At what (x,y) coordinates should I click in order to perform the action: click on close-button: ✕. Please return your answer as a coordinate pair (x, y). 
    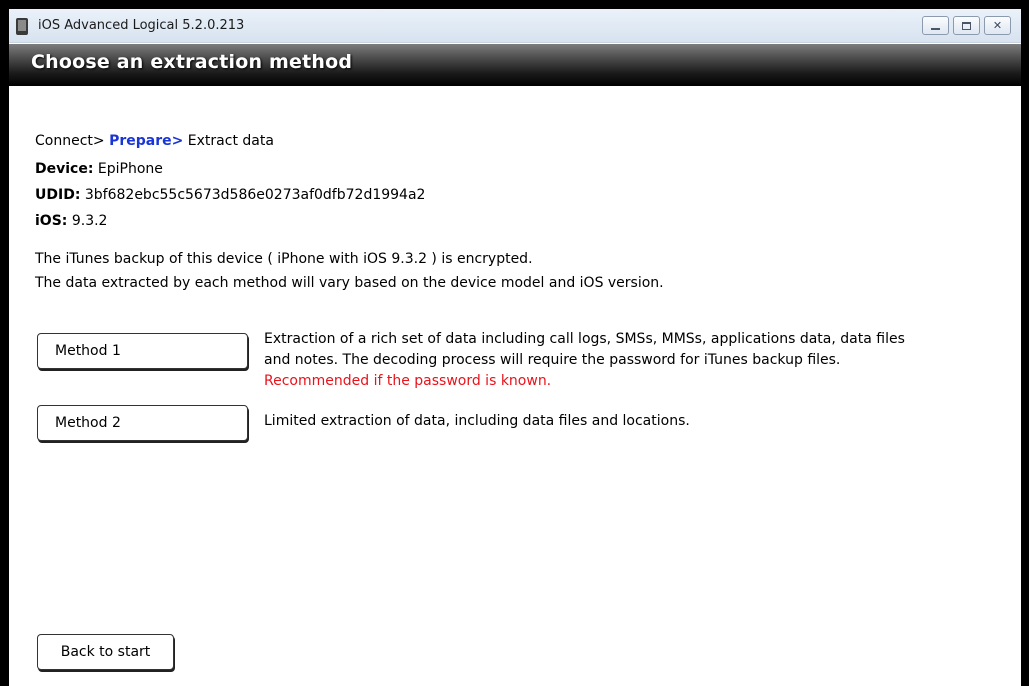
    Looking at the image, I should click on (997, 25).